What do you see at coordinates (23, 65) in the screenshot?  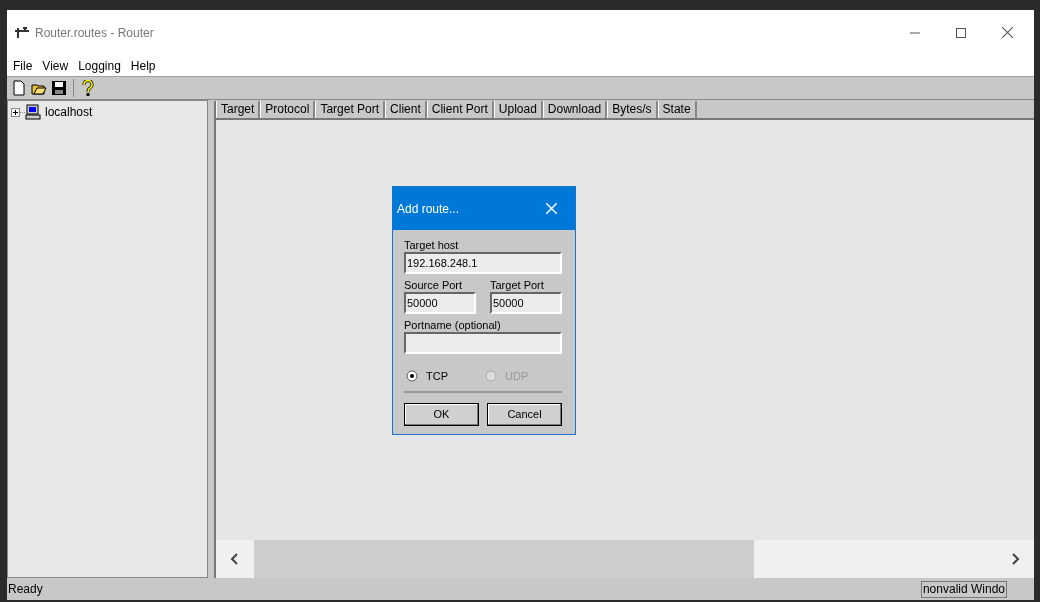 I see `menu-item: File` at bounding box center [23, 65].